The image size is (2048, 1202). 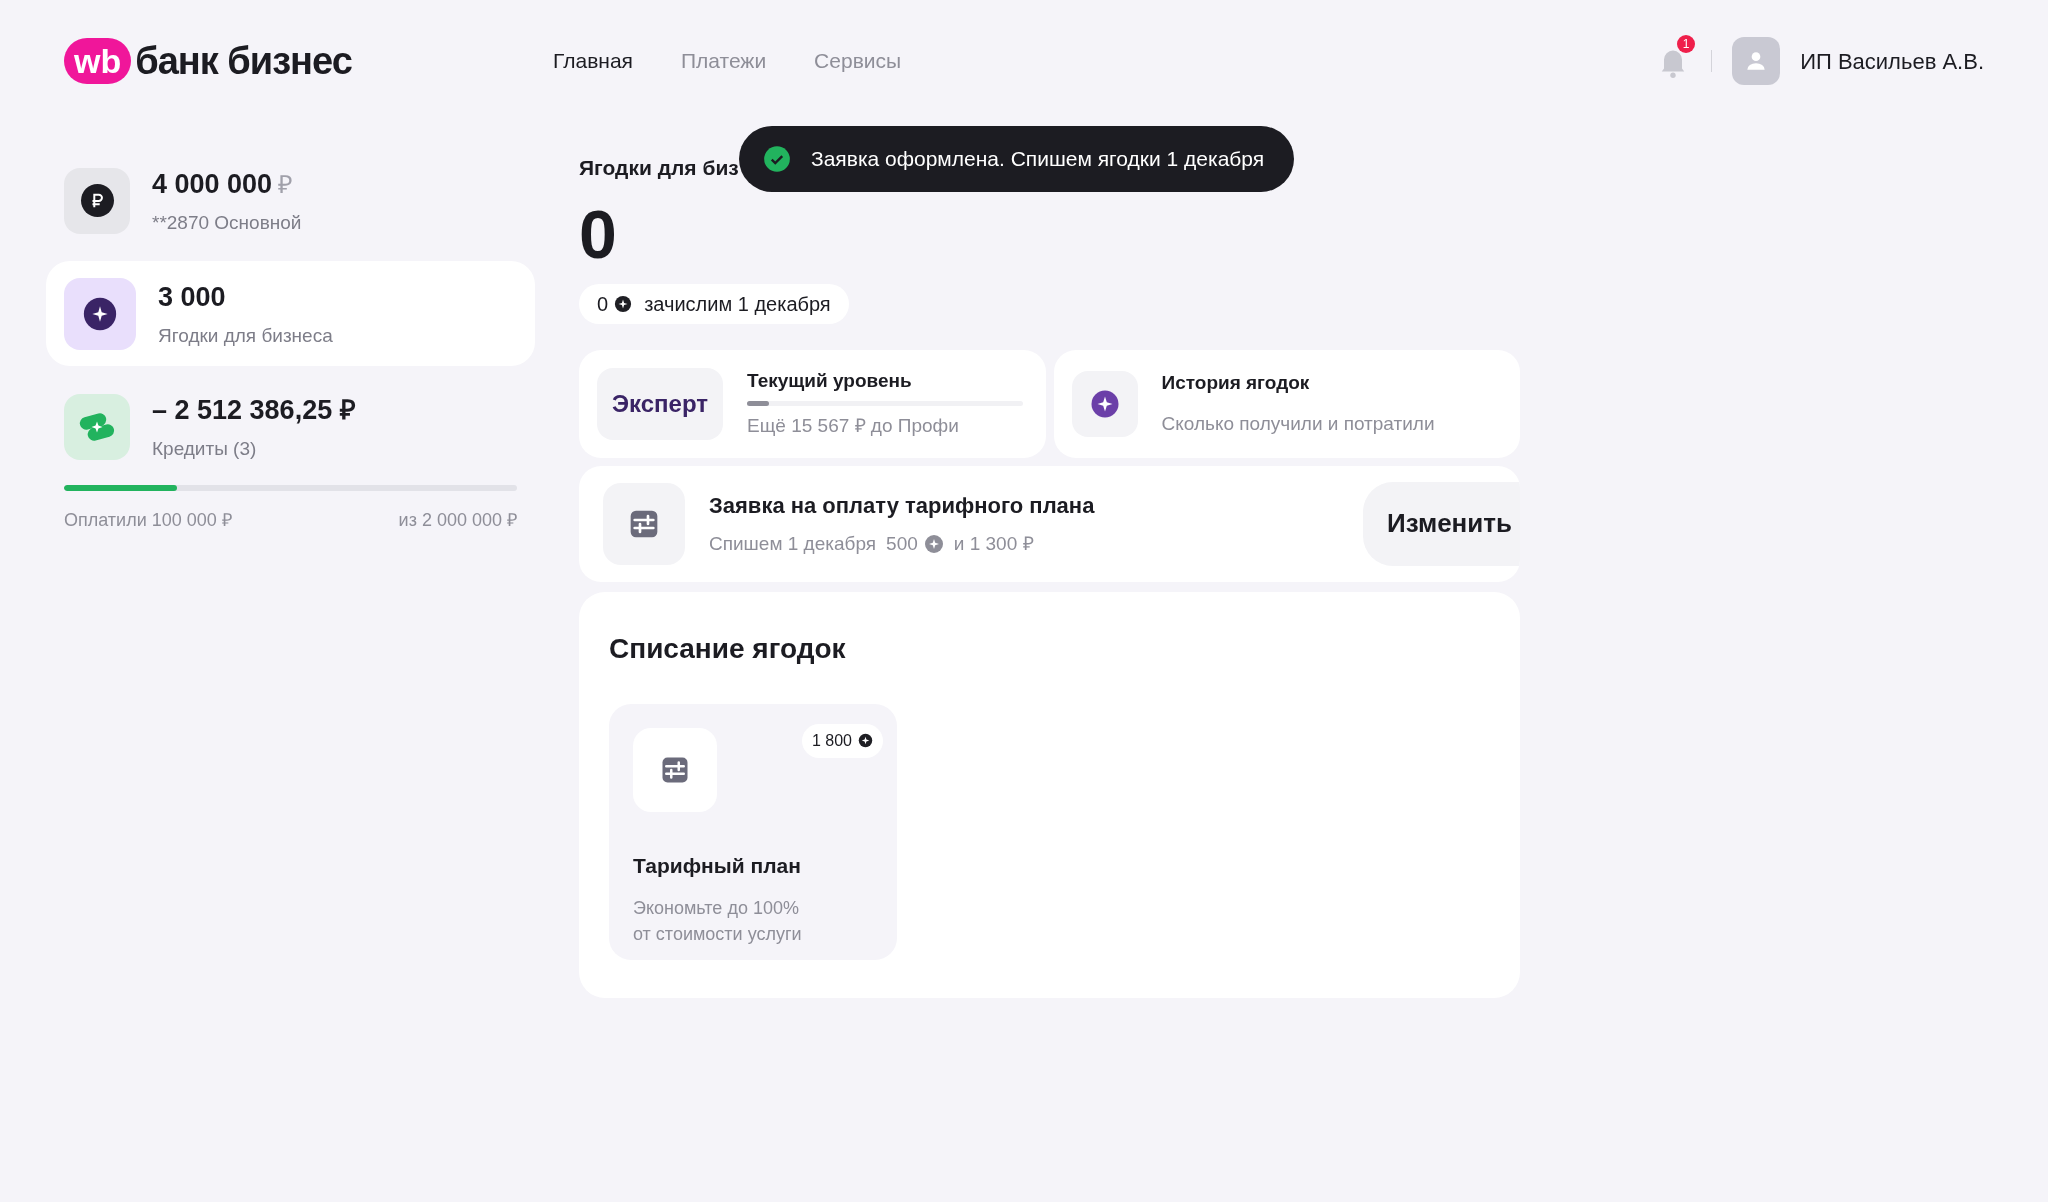 I want to click on tile-description: Экономьте до 100% от стоимости услуги, so click(x=718, y=921).